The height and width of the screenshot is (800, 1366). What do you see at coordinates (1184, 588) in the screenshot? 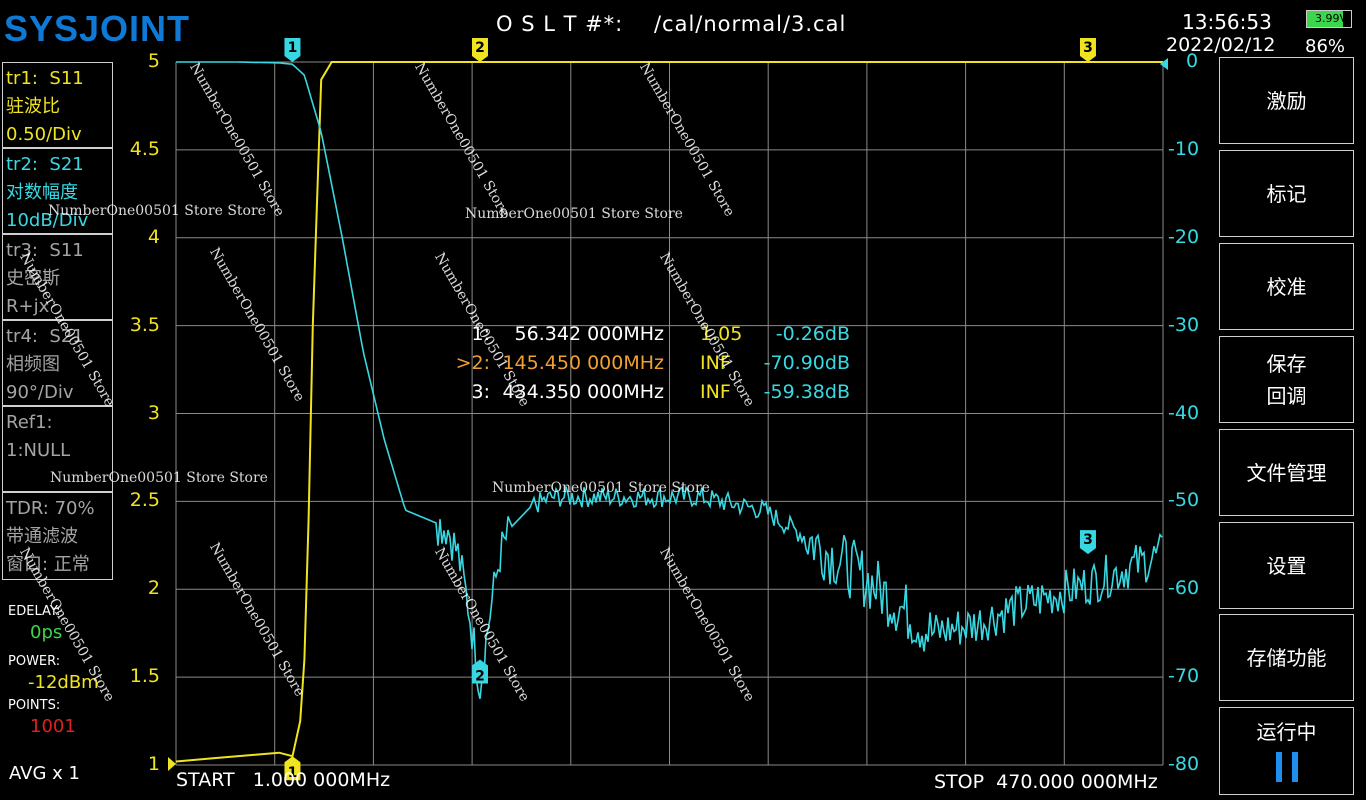
I see `right-tick-label: -60` at bounding box center [1184, 588].